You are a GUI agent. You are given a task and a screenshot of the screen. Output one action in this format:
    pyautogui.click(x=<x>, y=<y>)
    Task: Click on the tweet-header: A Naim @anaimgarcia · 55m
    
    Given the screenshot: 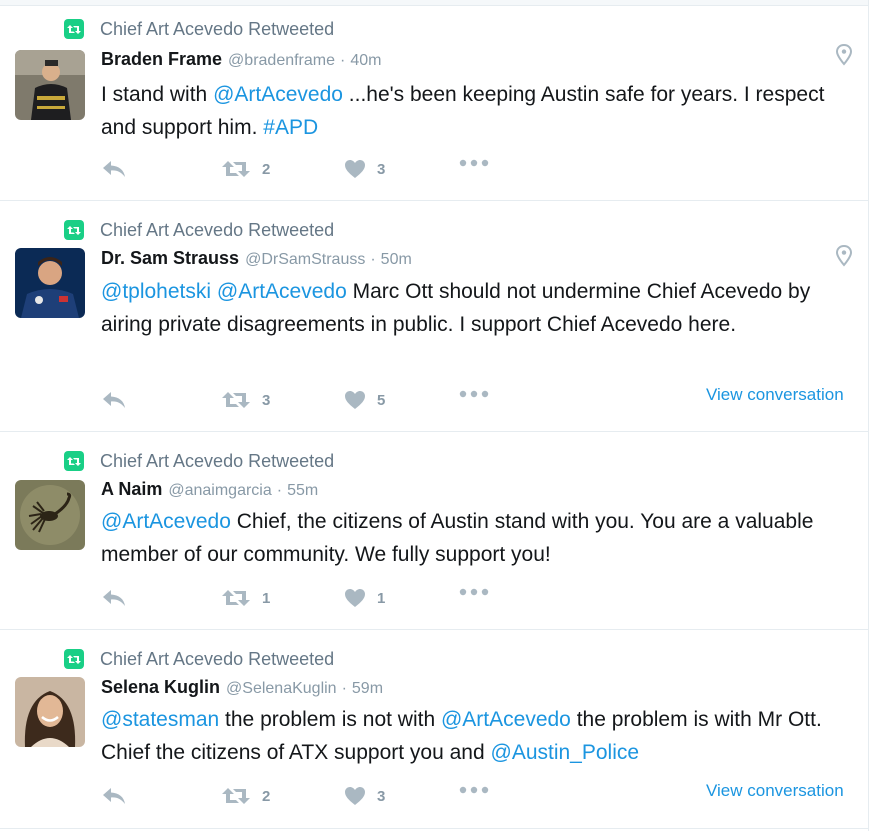 What is the action you would take?
    pyautogui.click(x=209, y=489)
    